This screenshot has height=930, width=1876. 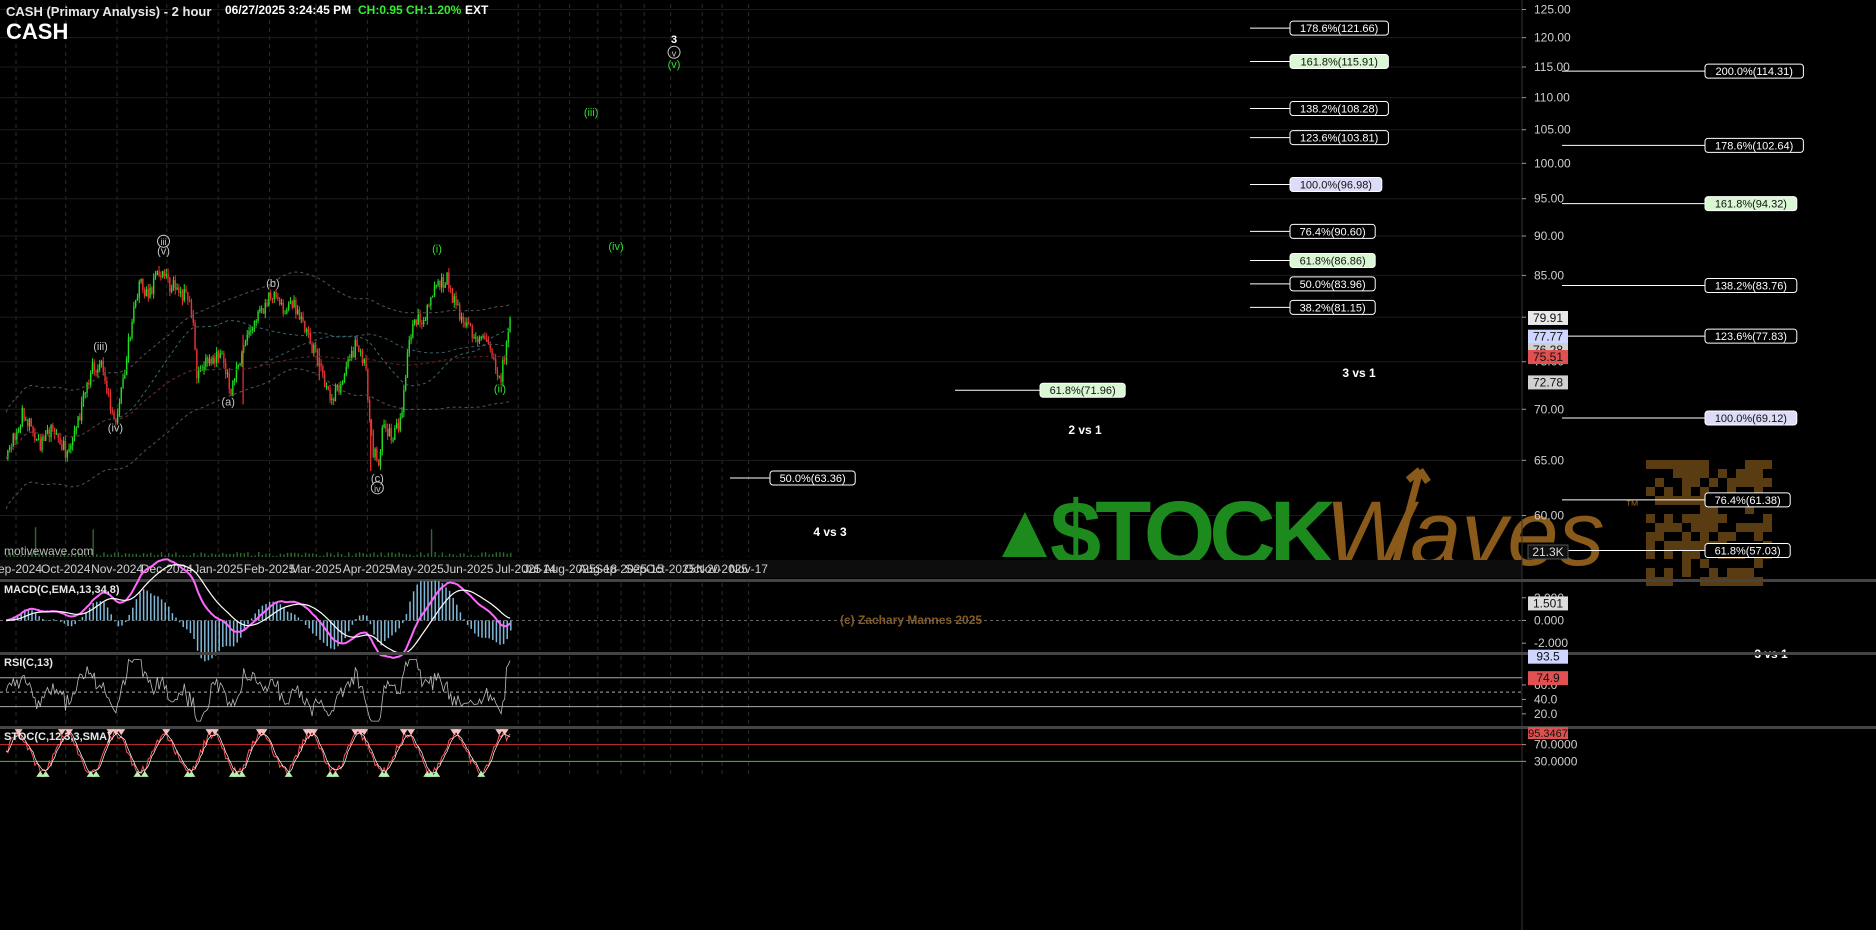 I want to click on fib-level-label: 123.6%(103.81), so click(x=1339, y=139).